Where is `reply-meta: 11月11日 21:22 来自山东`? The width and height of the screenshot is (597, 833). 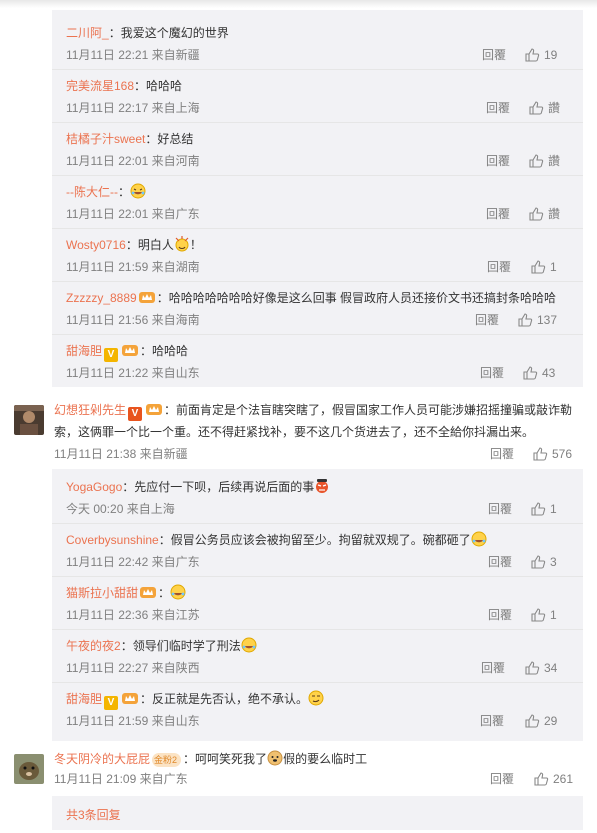
reply-meta: 11月11日 21:22 来自山东 is located at coordinates (133, 373).